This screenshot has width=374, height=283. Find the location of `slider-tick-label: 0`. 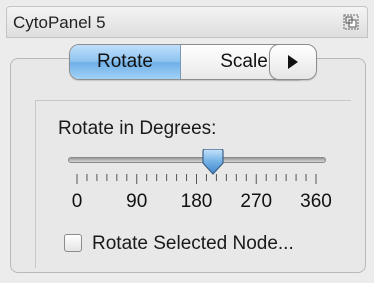

slider-tick-label: 0 is located at coordinates (77, 201).